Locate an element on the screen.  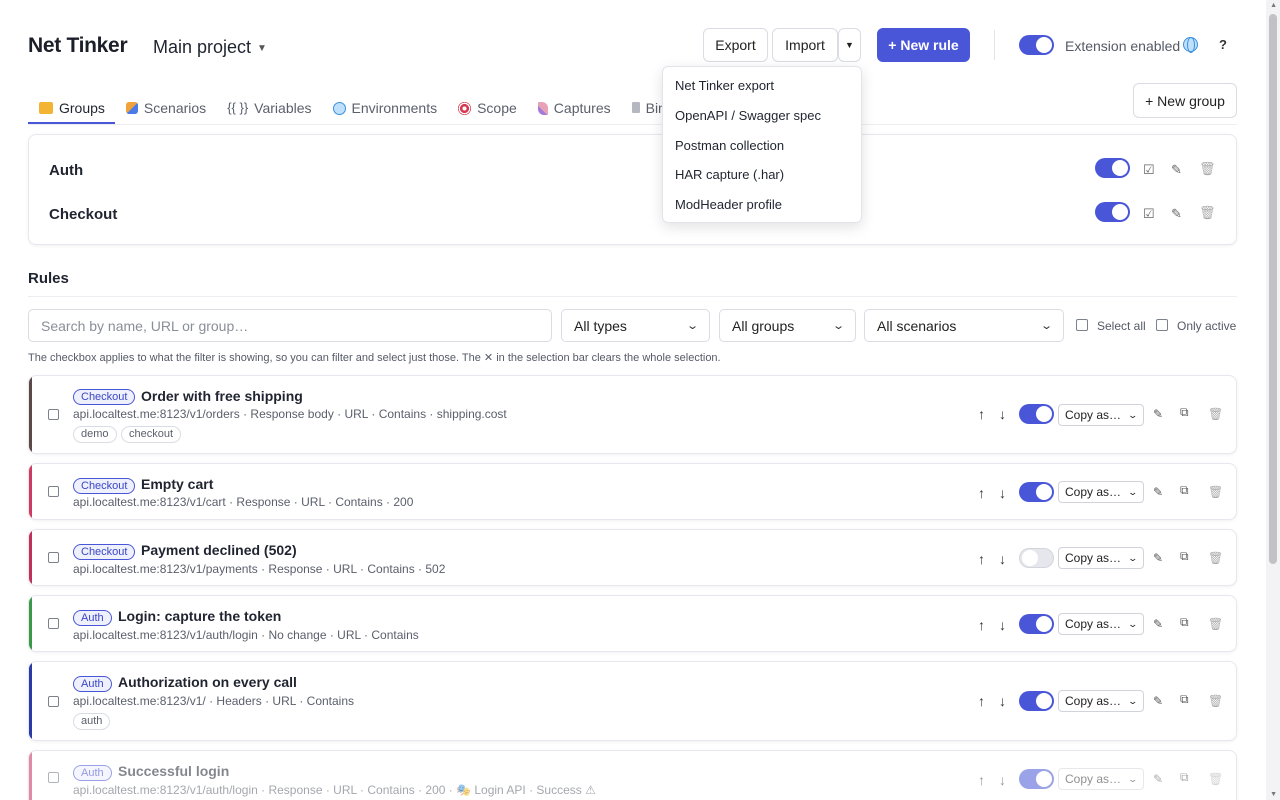
import-menu-toggle: ▼ is located at coordinates (849, 45).